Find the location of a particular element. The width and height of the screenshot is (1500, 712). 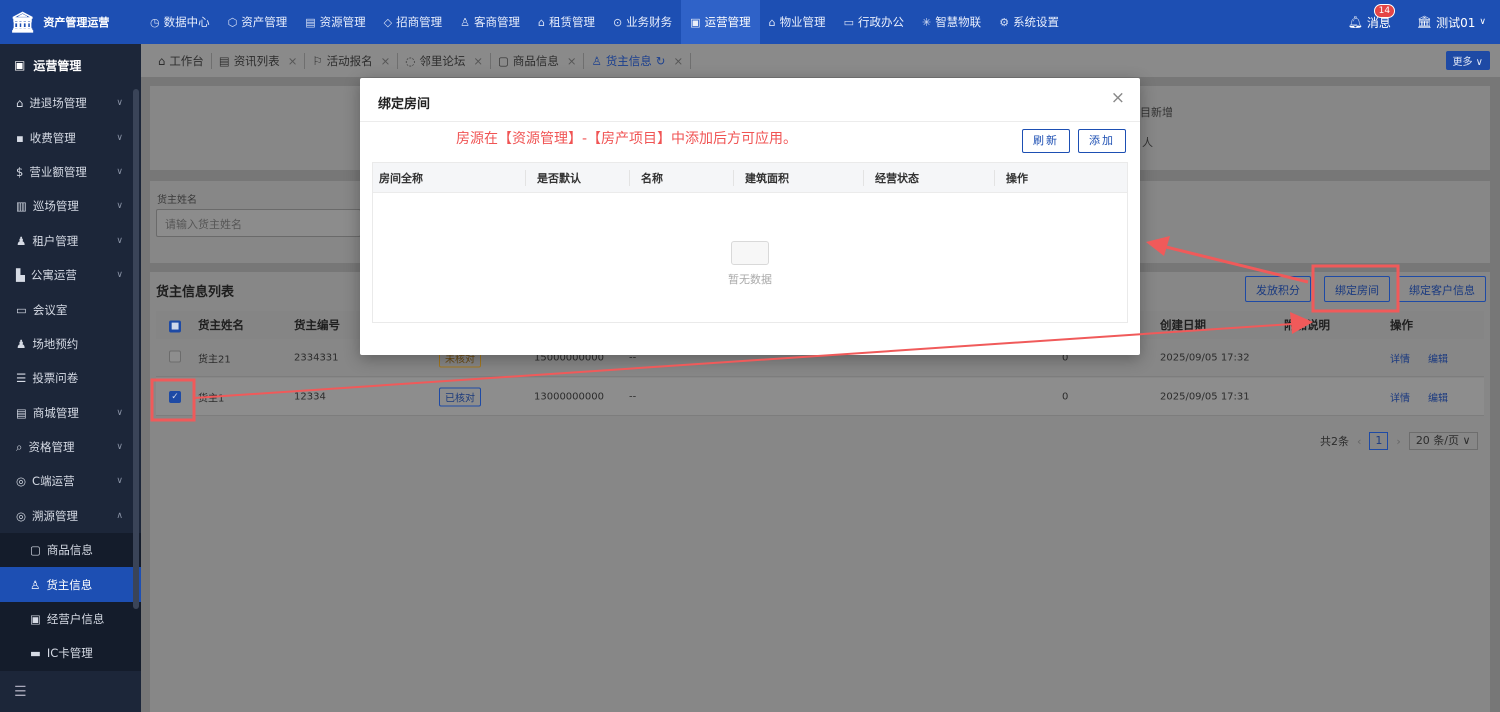

tab-news: ▤ 资讯列表 × is located at coordinates (259, 60).